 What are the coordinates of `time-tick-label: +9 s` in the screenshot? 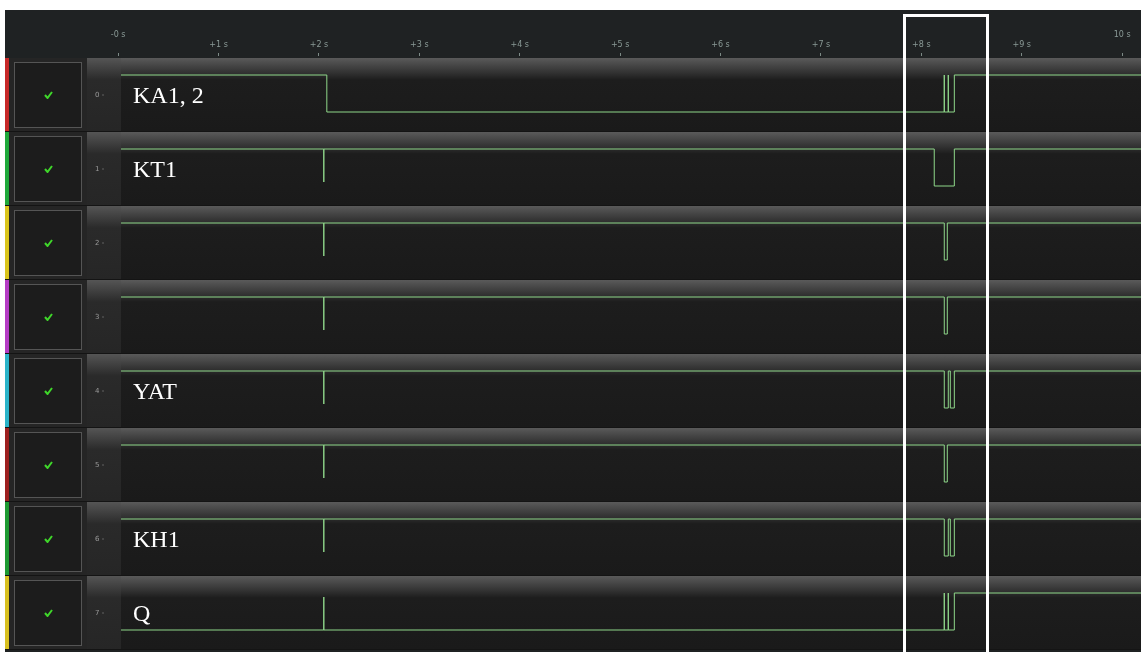 It's located at (1021, 44).